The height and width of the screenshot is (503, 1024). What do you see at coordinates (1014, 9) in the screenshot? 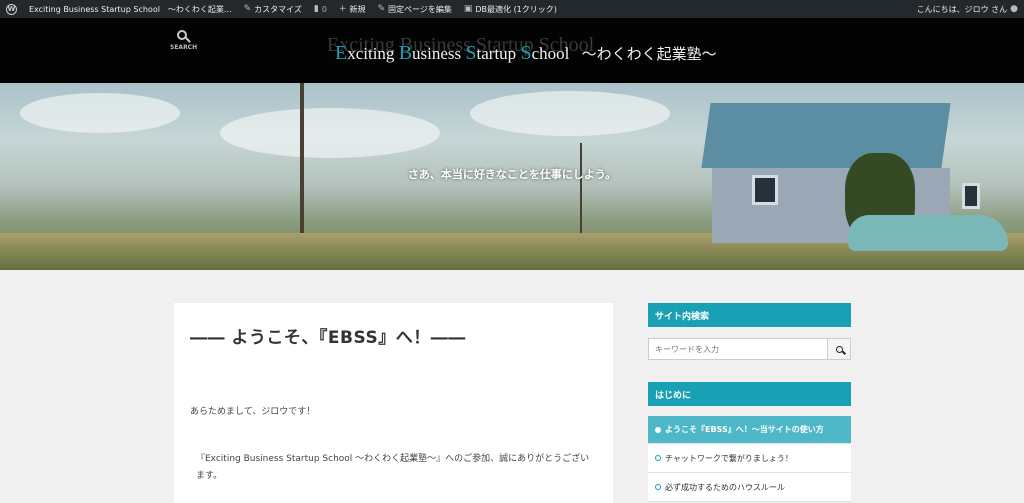
I see `user-icon: ●` at bounding box center [1014, 9].